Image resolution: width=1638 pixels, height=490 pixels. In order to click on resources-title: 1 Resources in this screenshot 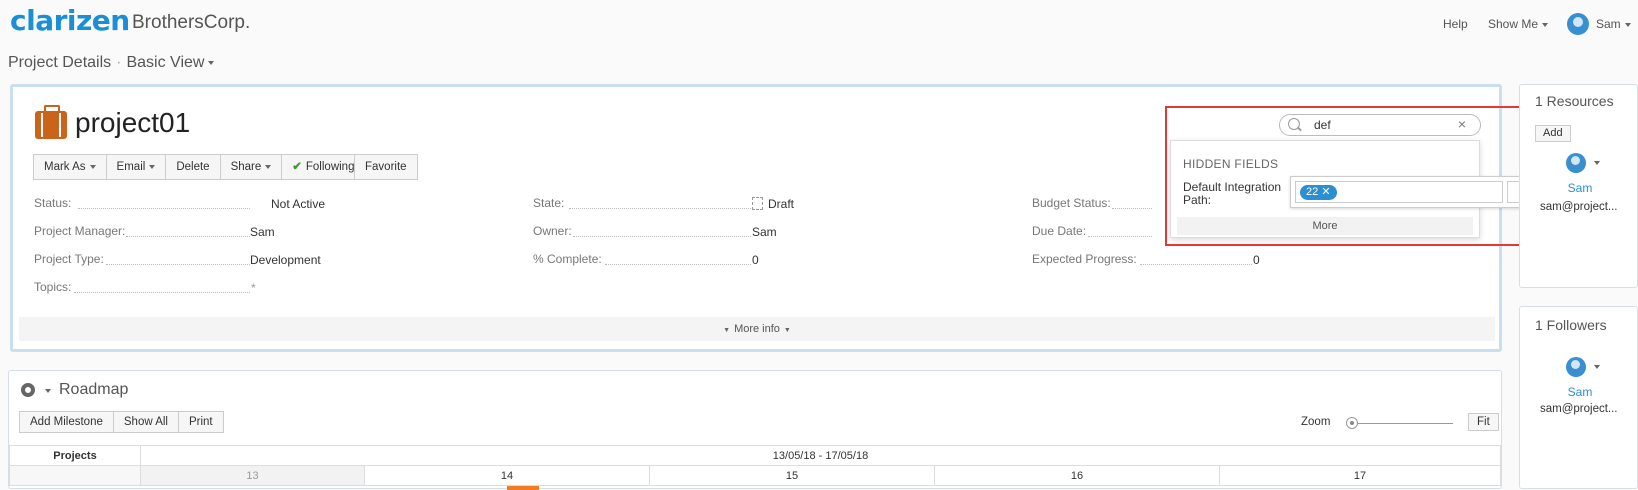, I will do `click(1574, 101)`.